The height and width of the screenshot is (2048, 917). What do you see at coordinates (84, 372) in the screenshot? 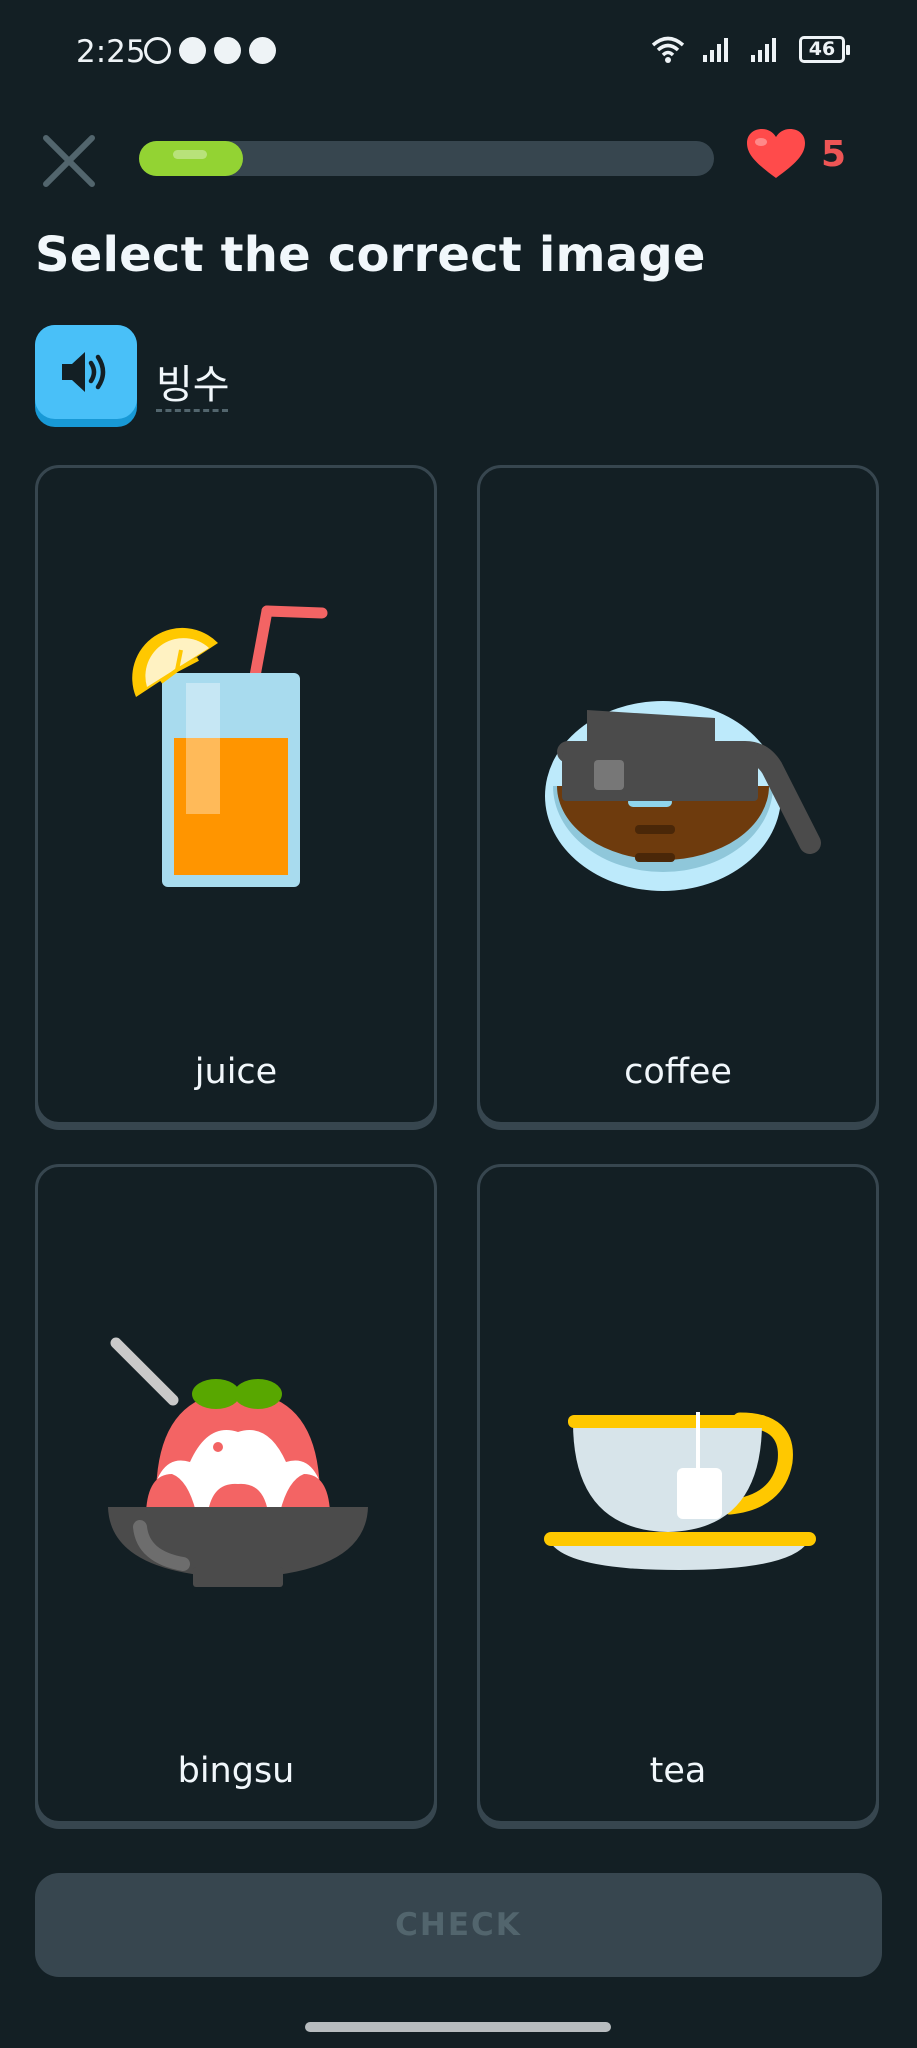
I see `speaker-icon` at bounding box center [84, 372].